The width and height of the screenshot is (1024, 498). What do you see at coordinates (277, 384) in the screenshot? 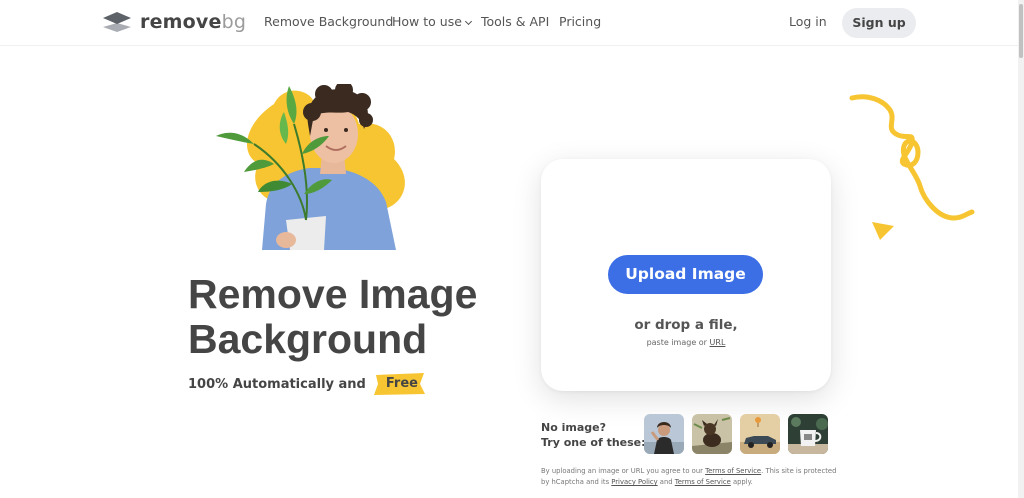
I see `subtitle-text: 100% Automatically and` at bounding box center [277, 384].